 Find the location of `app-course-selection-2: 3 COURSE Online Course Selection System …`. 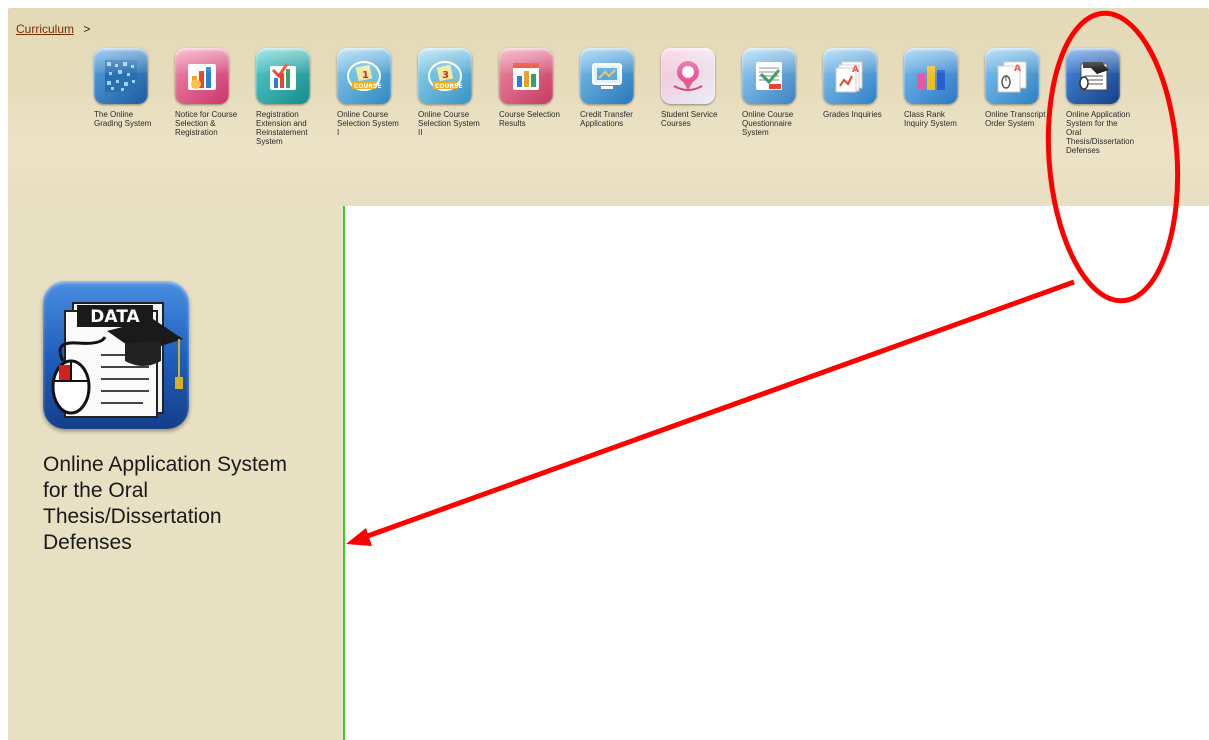

app-course-selection-2: 3 COURSE Online Course Selection System … is located at coordinates (446, 101).